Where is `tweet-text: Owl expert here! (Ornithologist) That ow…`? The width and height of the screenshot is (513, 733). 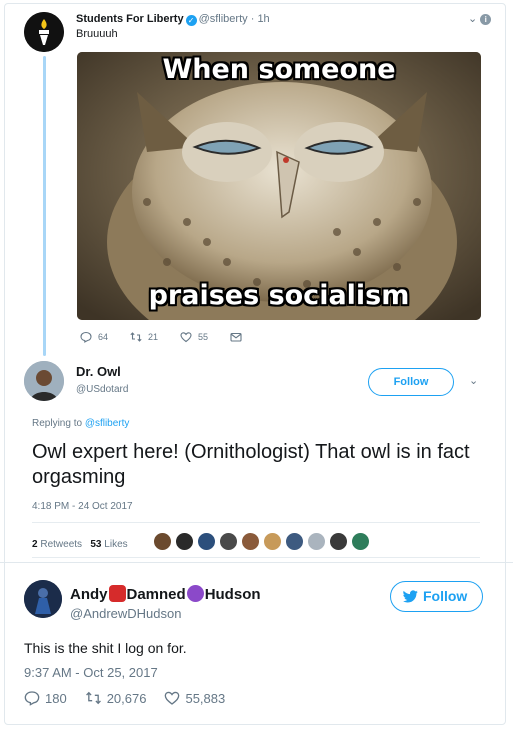
tweet-text: Owl expert here! (Ornithologist) That ow… is located at coordinates (251, 464).